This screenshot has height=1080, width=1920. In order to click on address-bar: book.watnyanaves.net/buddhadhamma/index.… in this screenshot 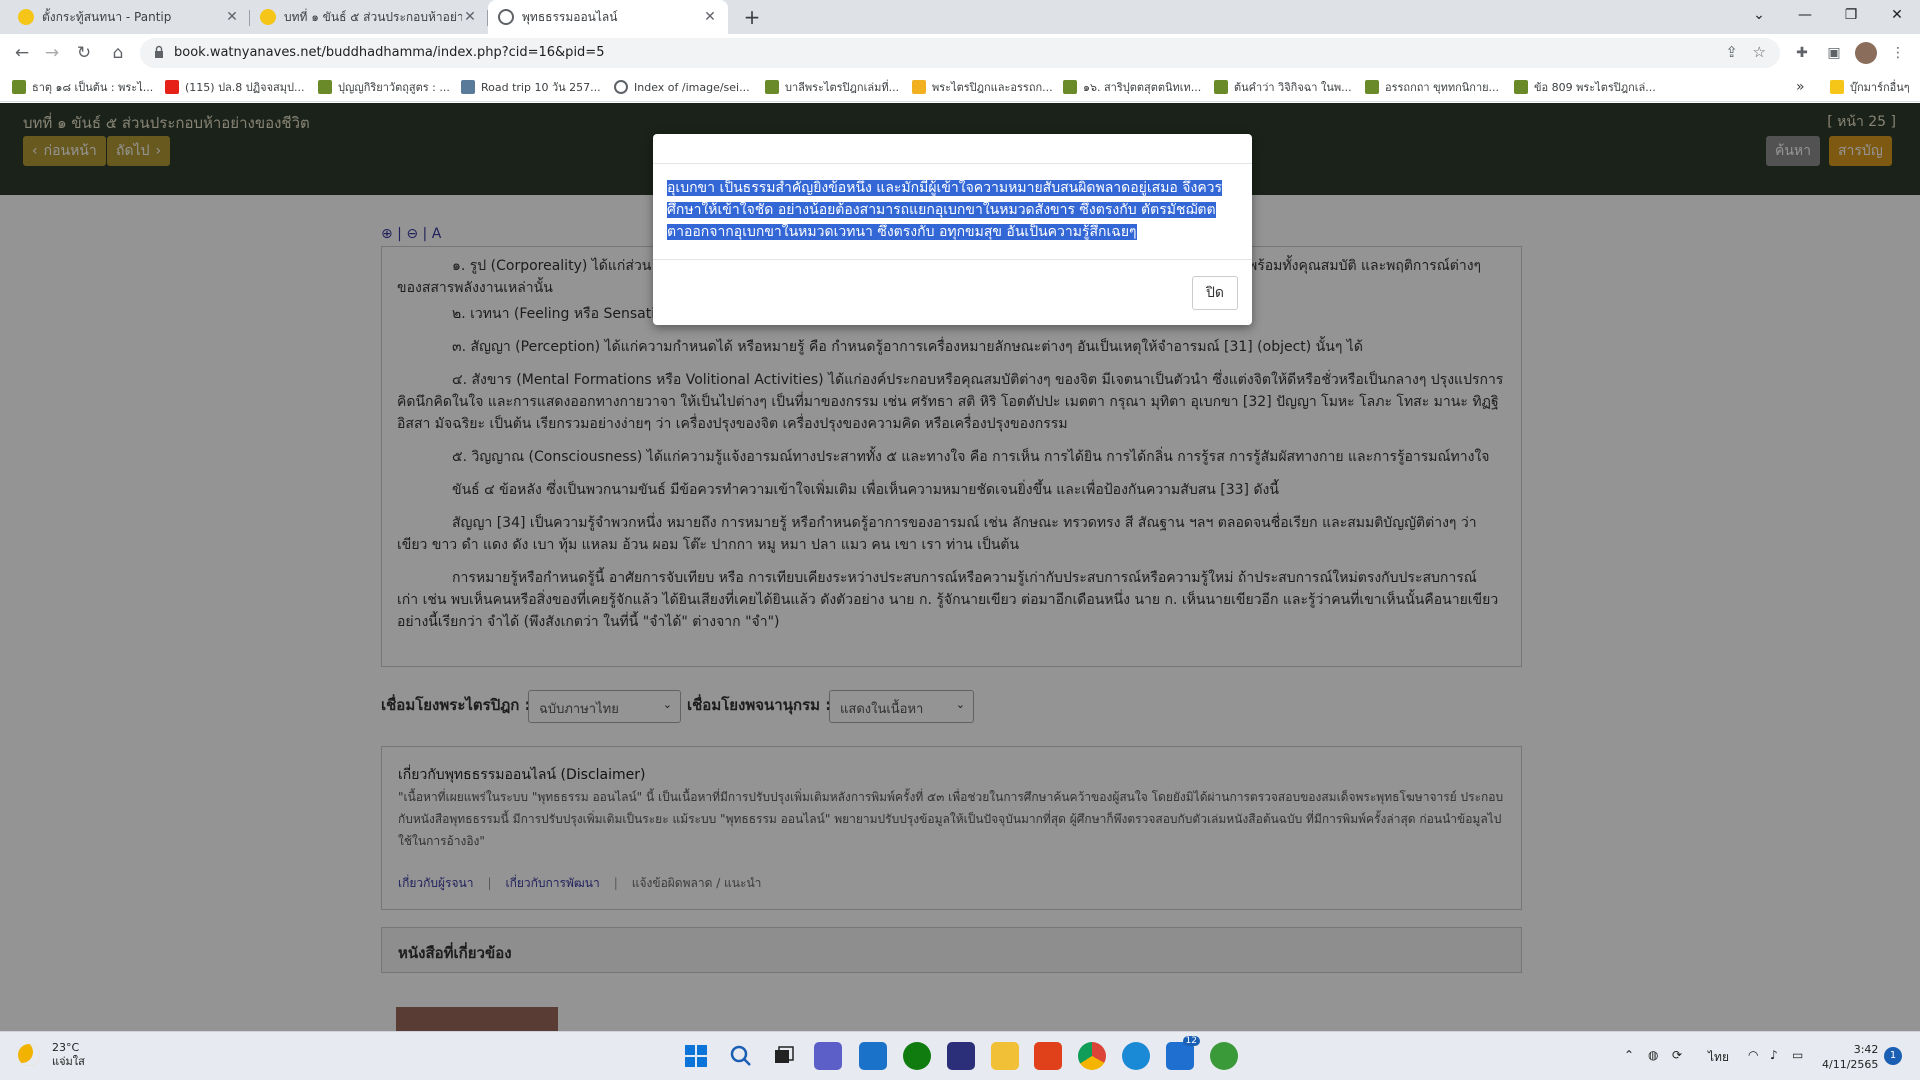, I will do `click(960, 53)`.